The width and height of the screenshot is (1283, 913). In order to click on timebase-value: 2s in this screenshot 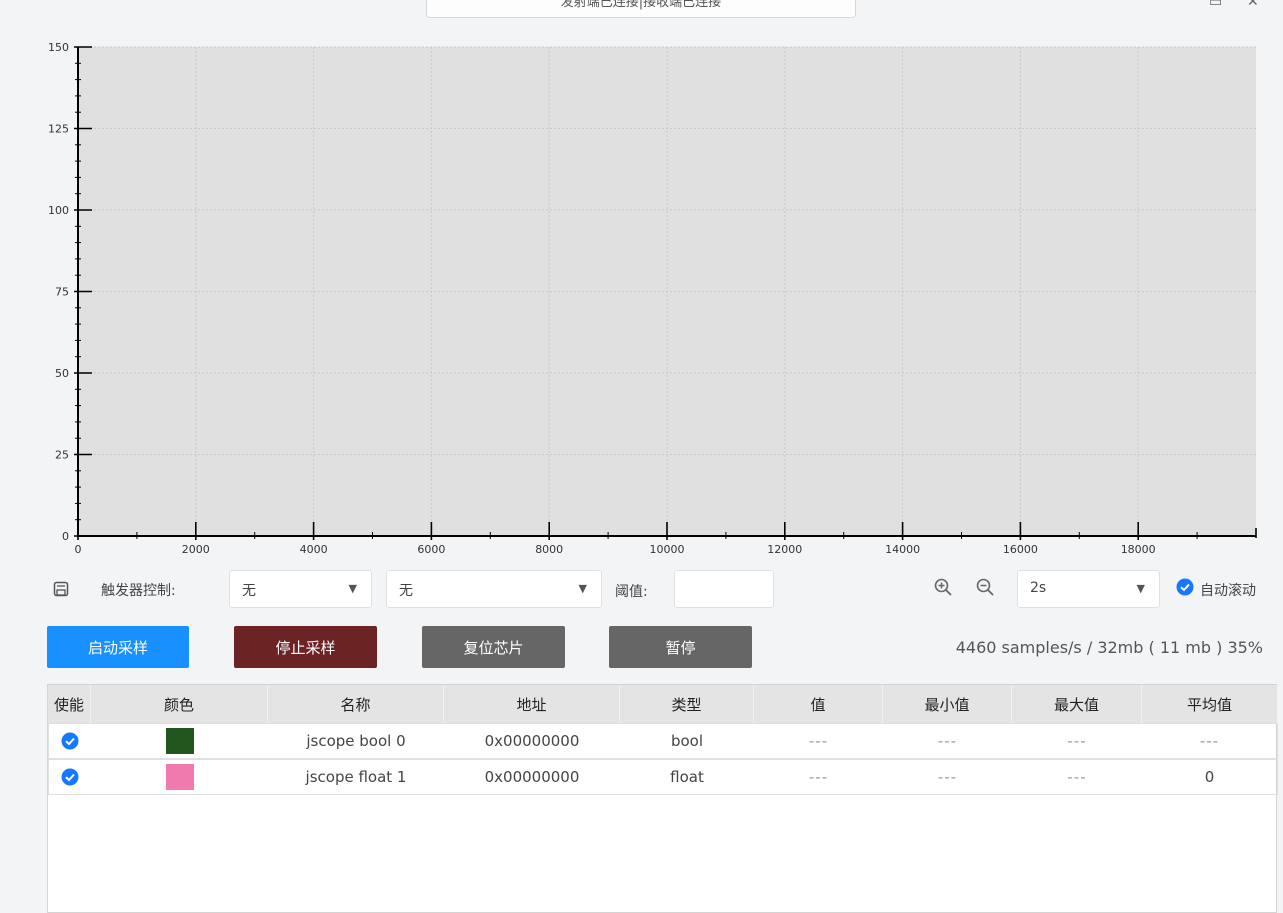, I will do `click(1038, 588)`.